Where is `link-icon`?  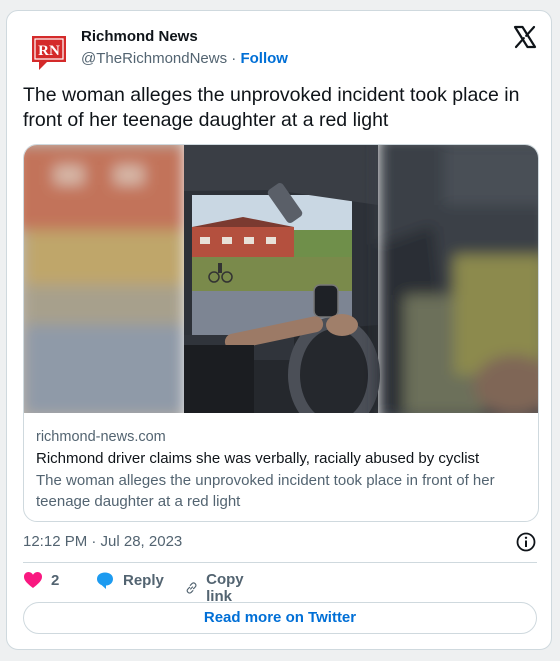
link-icon is located at coordinates (191, 588).